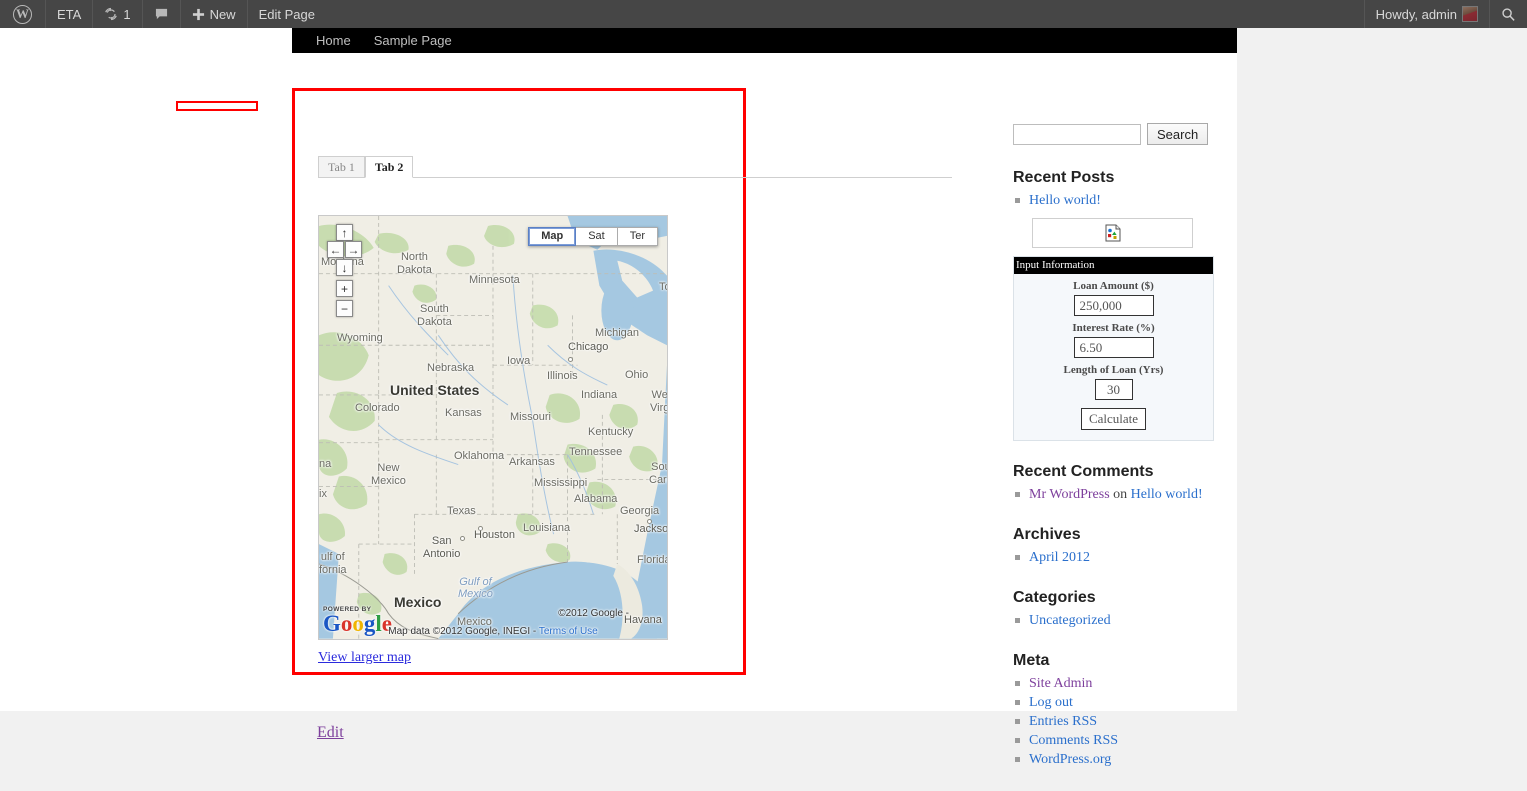 The height and width of the screenshot is (791, 1527). I want to click on list-item: Entries RSS, so click(1118, 721).